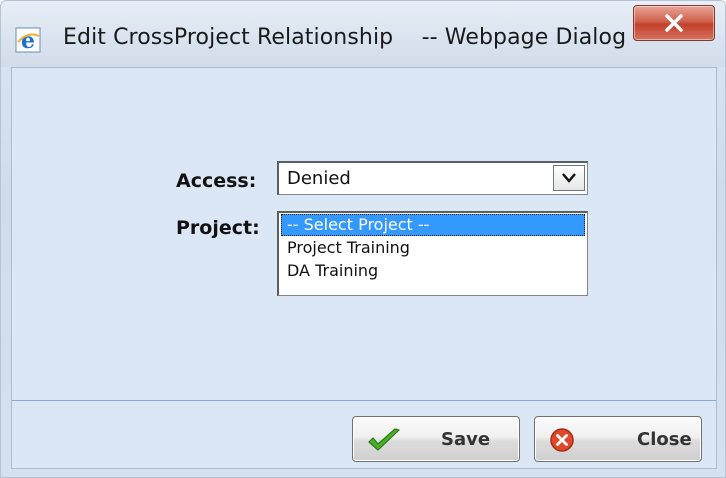 The height and width of the screenshot is (478, 726). What do you see at coordinates (218, 228) in the screenshot?
I see `project-label: Project:` at bounding box center [218, 228].